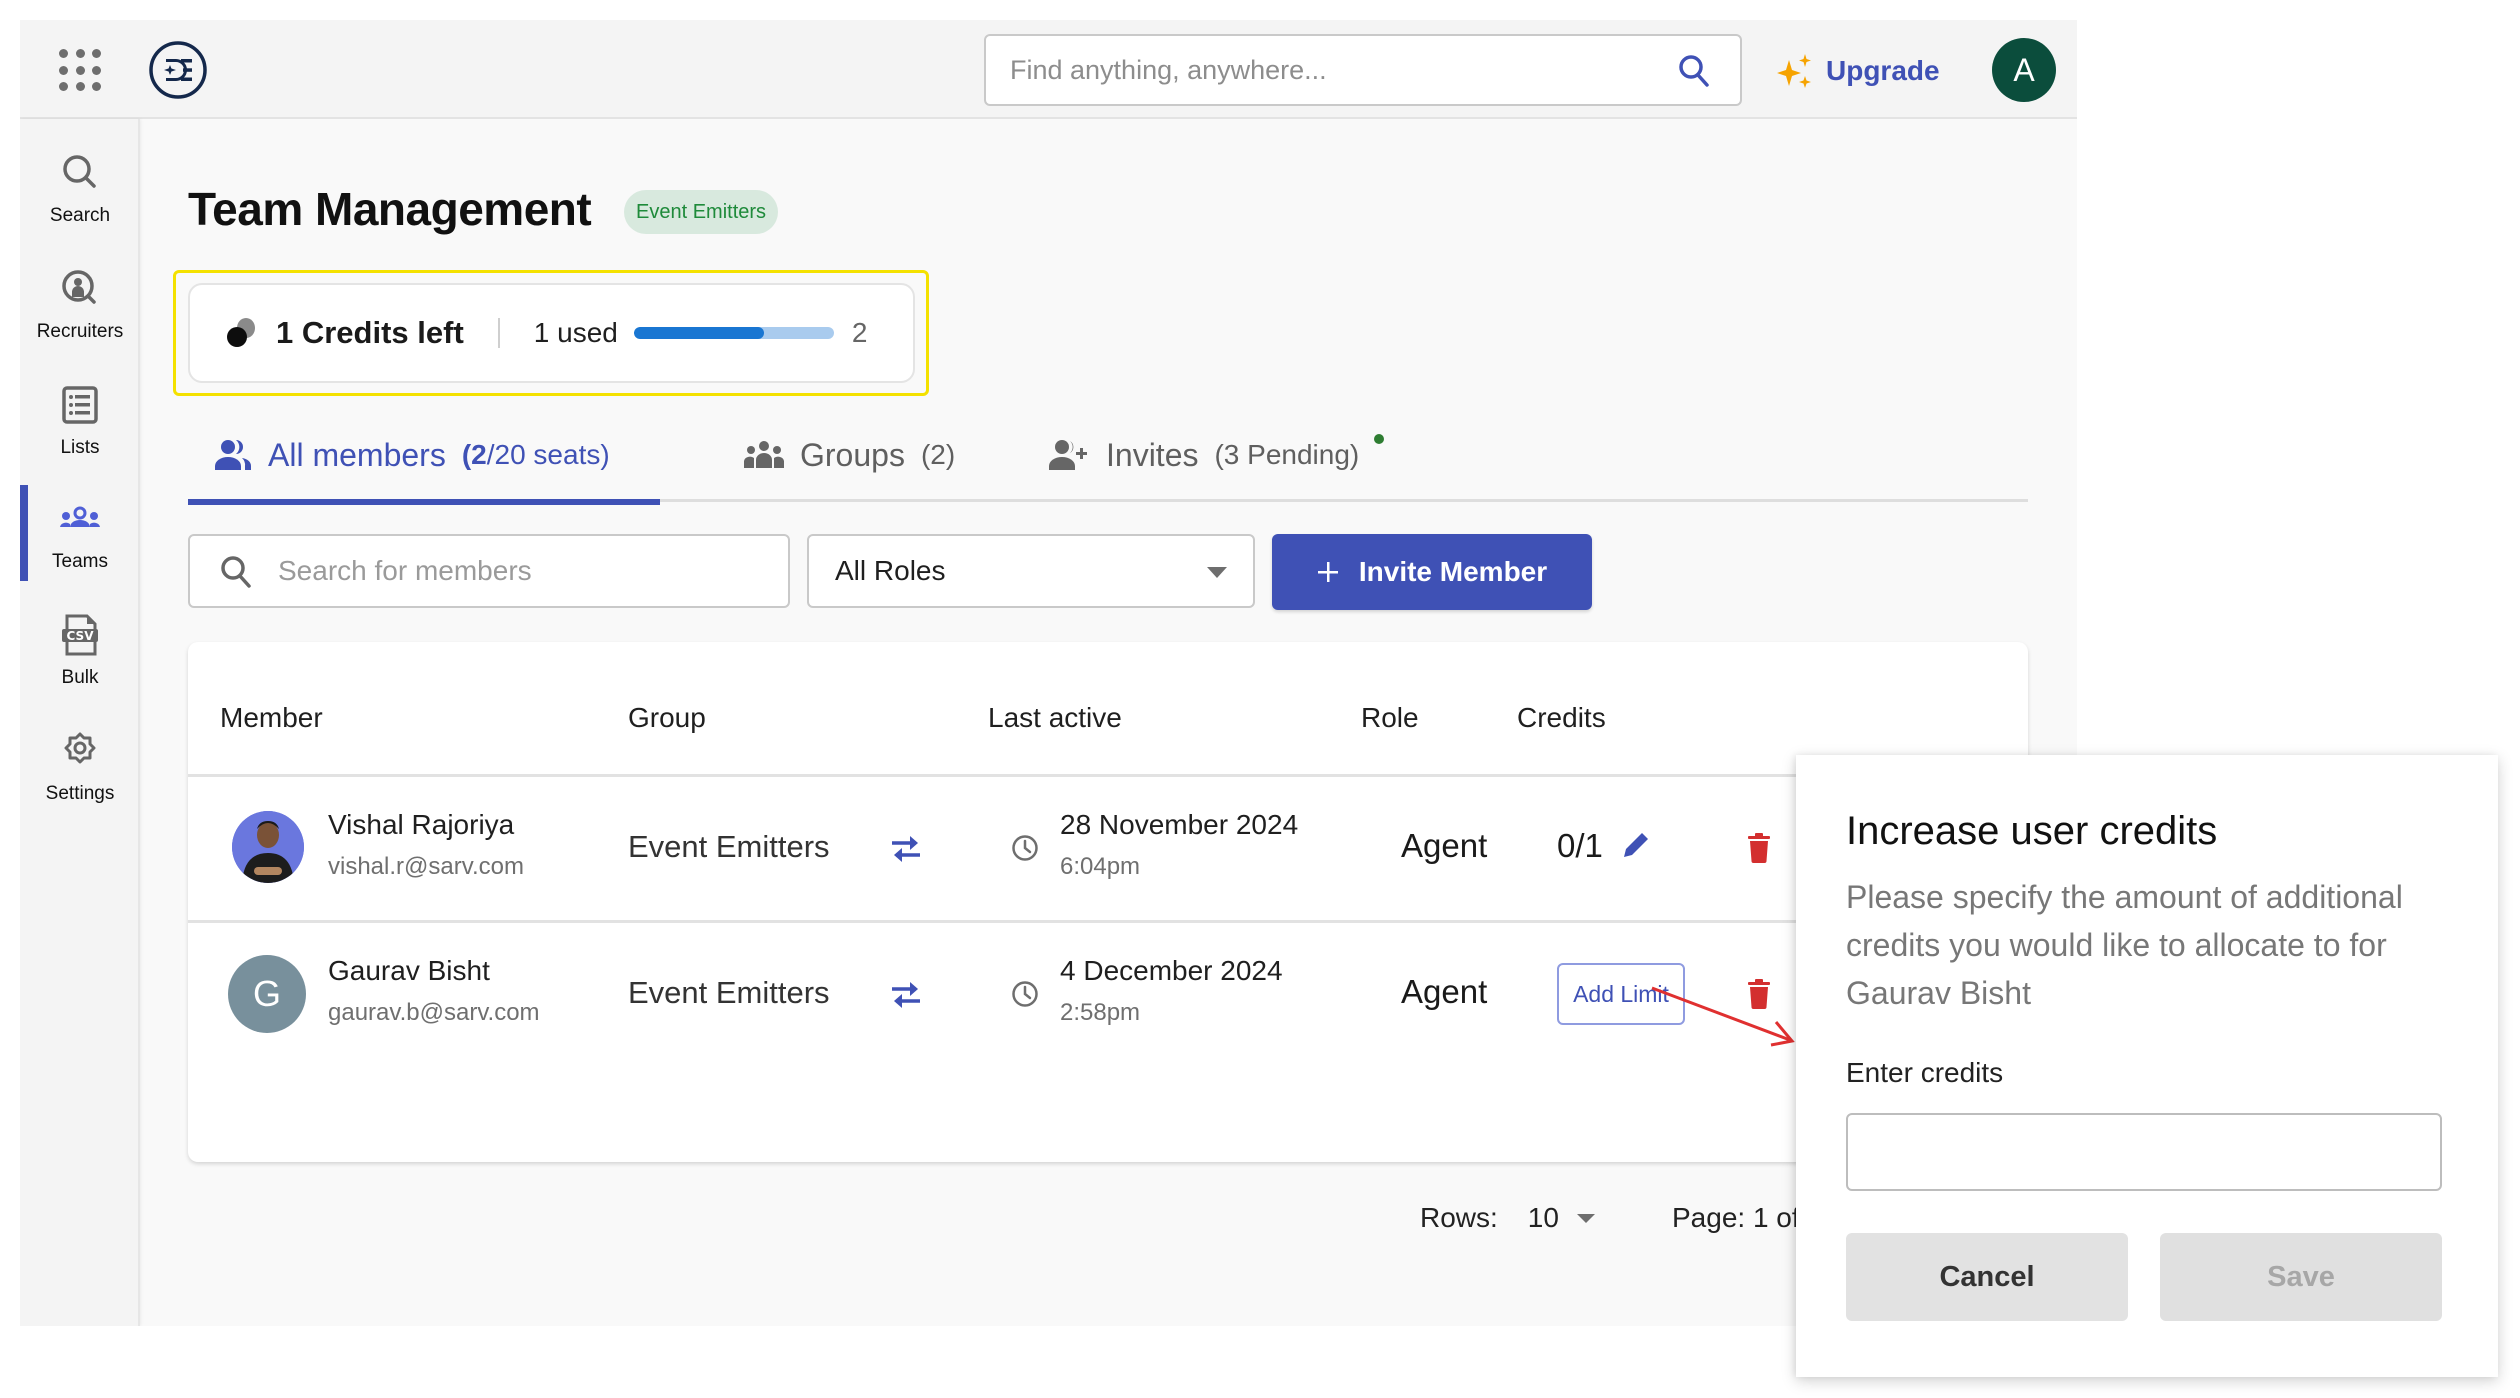 This screenshot has width=2520, height=1398. Describe the element at coordinates (80, 405) in the screenshot. I see `list-icon` at that location.